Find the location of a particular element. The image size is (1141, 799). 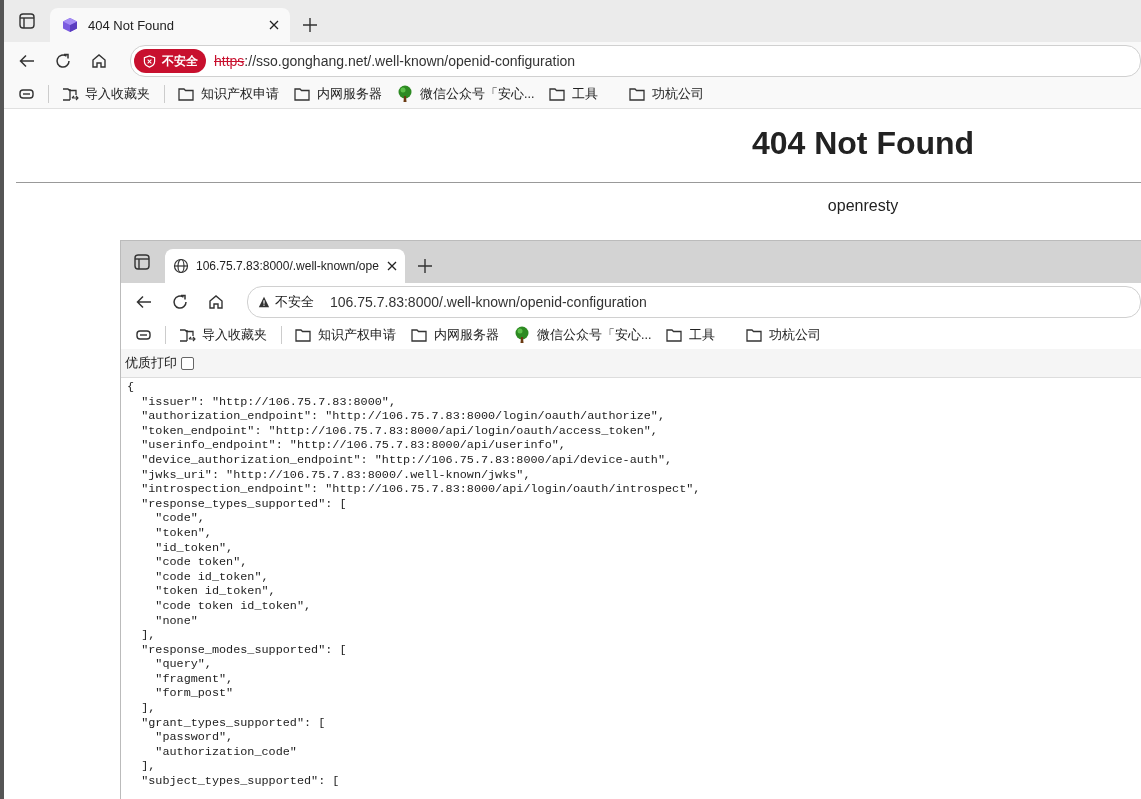

json-line: "code token id_token", is located at coordinates (233, 606).